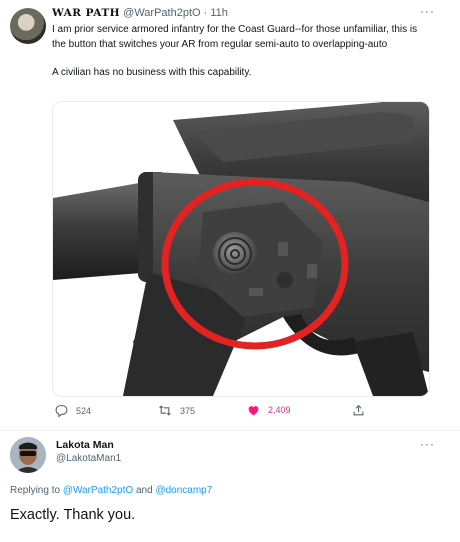  Describe the element at coordinates (253, 411) in the screenshot. I see `like-icon` at that location.